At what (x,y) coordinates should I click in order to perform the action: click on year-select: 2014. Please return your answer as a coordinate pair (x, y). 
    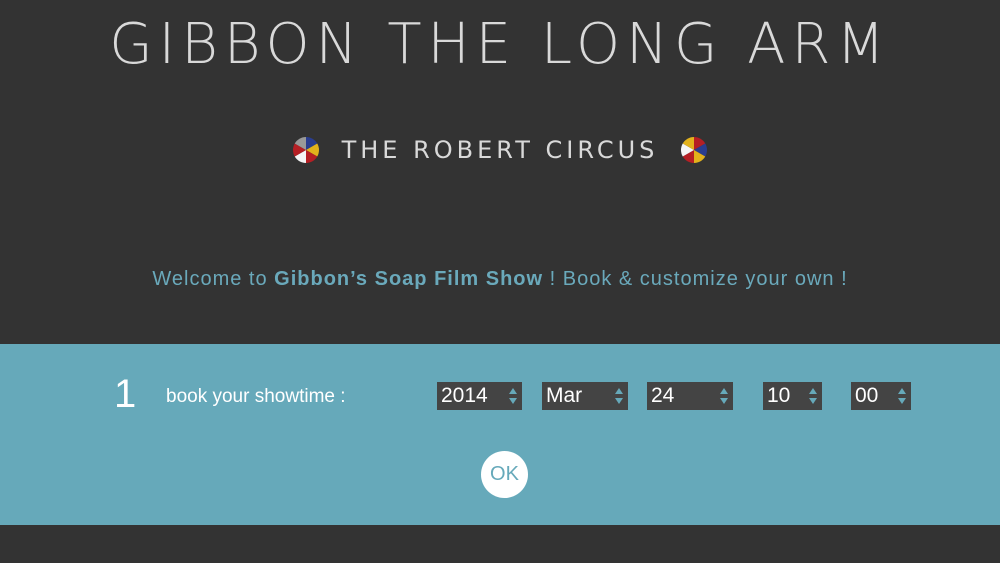
    Looking at the image, I should click on (479, 396).